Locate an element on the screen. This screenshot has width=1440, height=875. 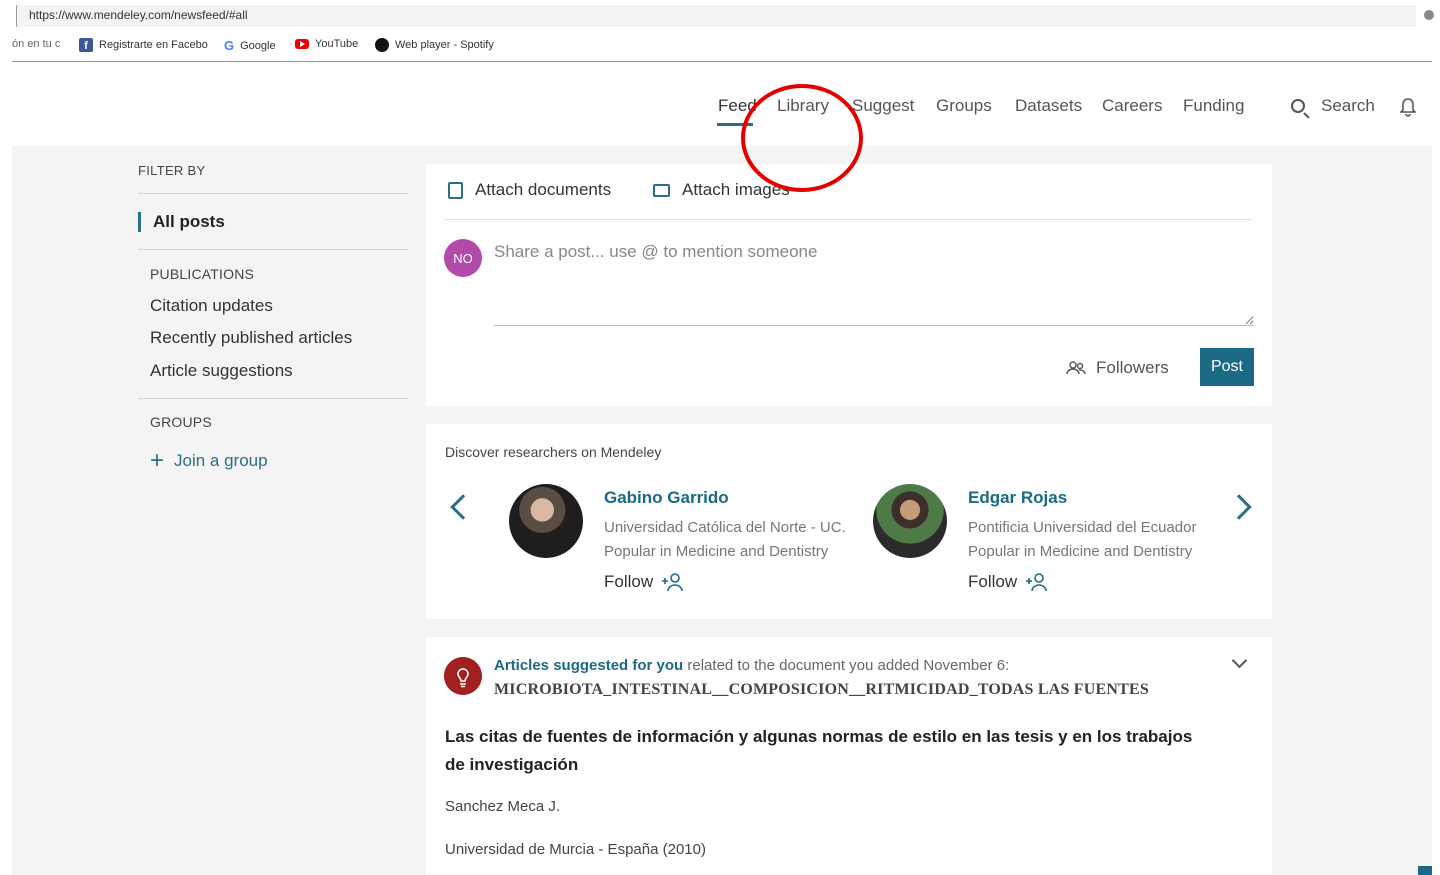
bookmark-facebook: f Registrarte en Facebo is located at coordinates (143, 45).